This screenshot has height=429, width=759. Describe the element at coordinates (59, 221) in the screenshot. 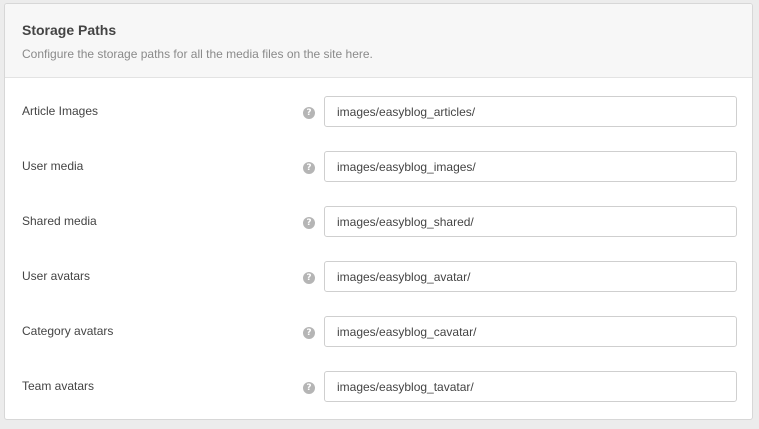

I see `shared-media-label: Shared media` at that location.